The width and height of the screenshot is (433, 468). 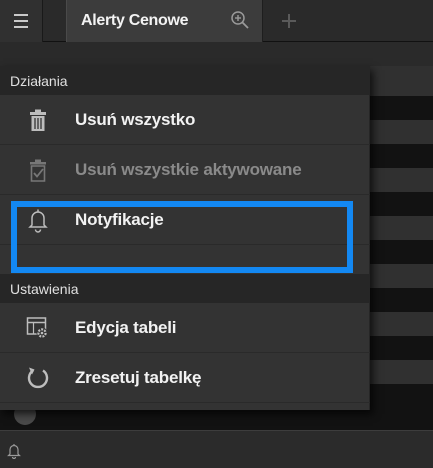 I want to click on trash-icon, so click(x=38, y=120).